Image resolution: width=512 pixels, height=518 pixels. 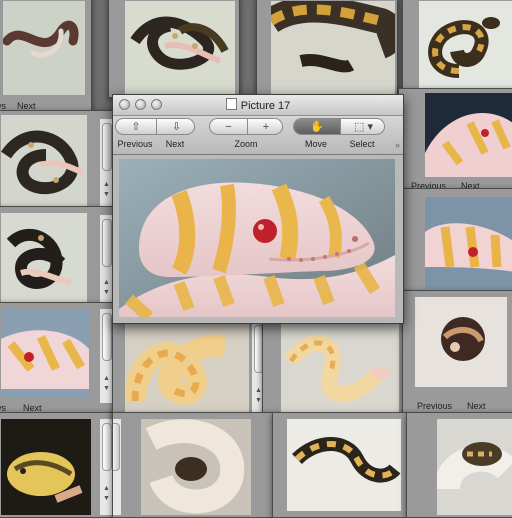 I want to click on arrow-down-page-icon: ⇩, so click(x=176, y=127).